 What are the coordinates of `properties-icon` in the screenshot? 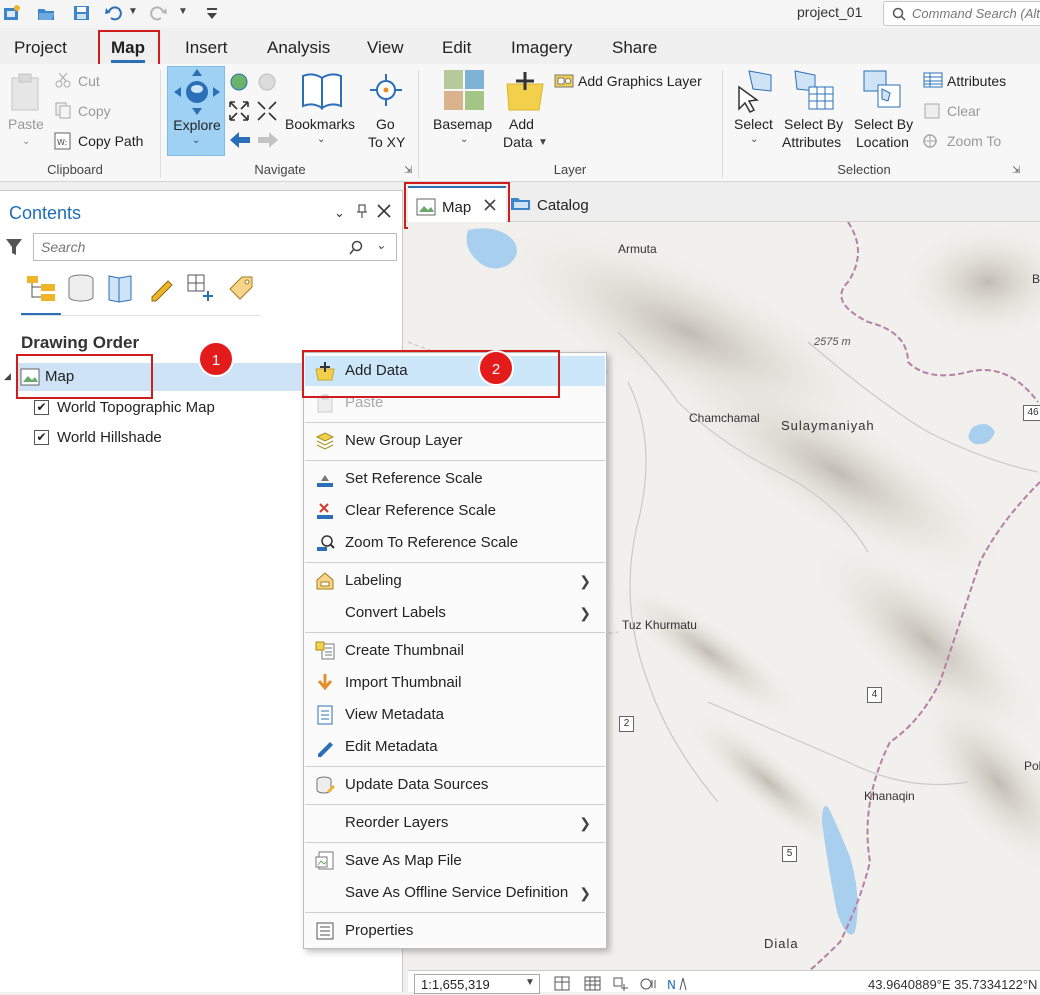 It's located at (325, 931).